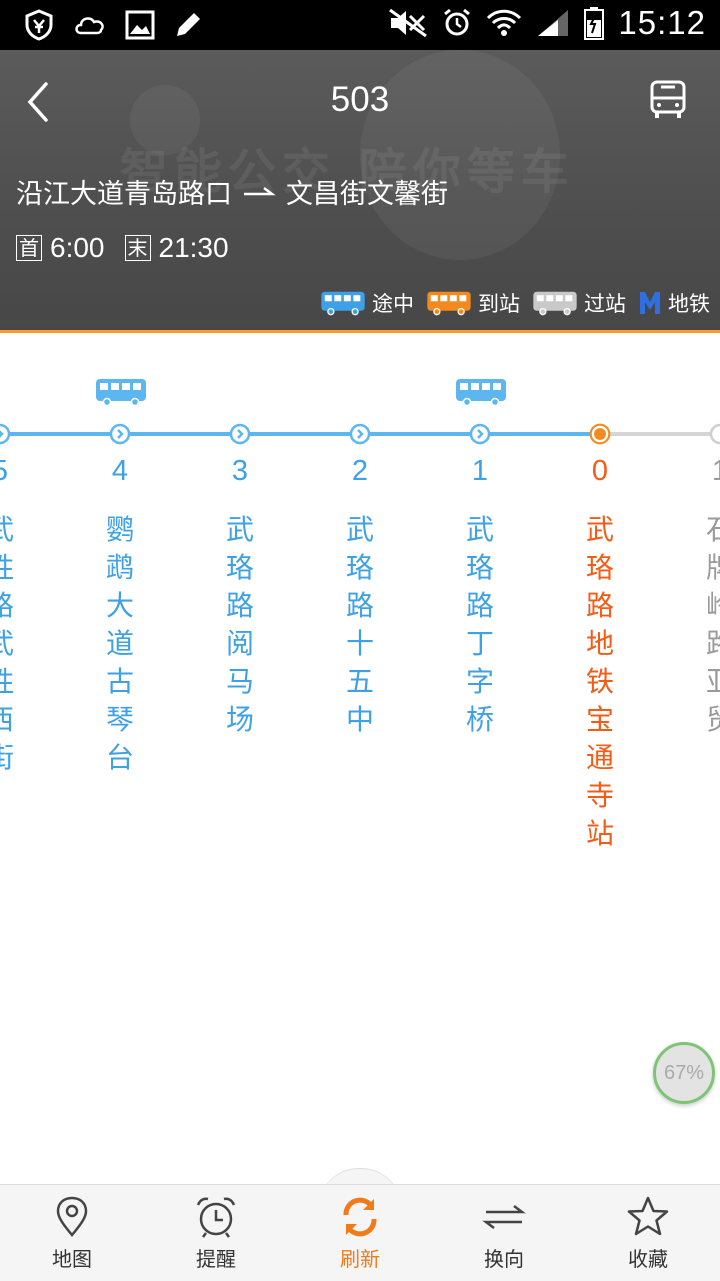 This screenshot has width=720, height=1281. What do you see at coordinates (120, 471) in the screenshot?
I see `stop-distance: 4` at bounding box center [120, 471].